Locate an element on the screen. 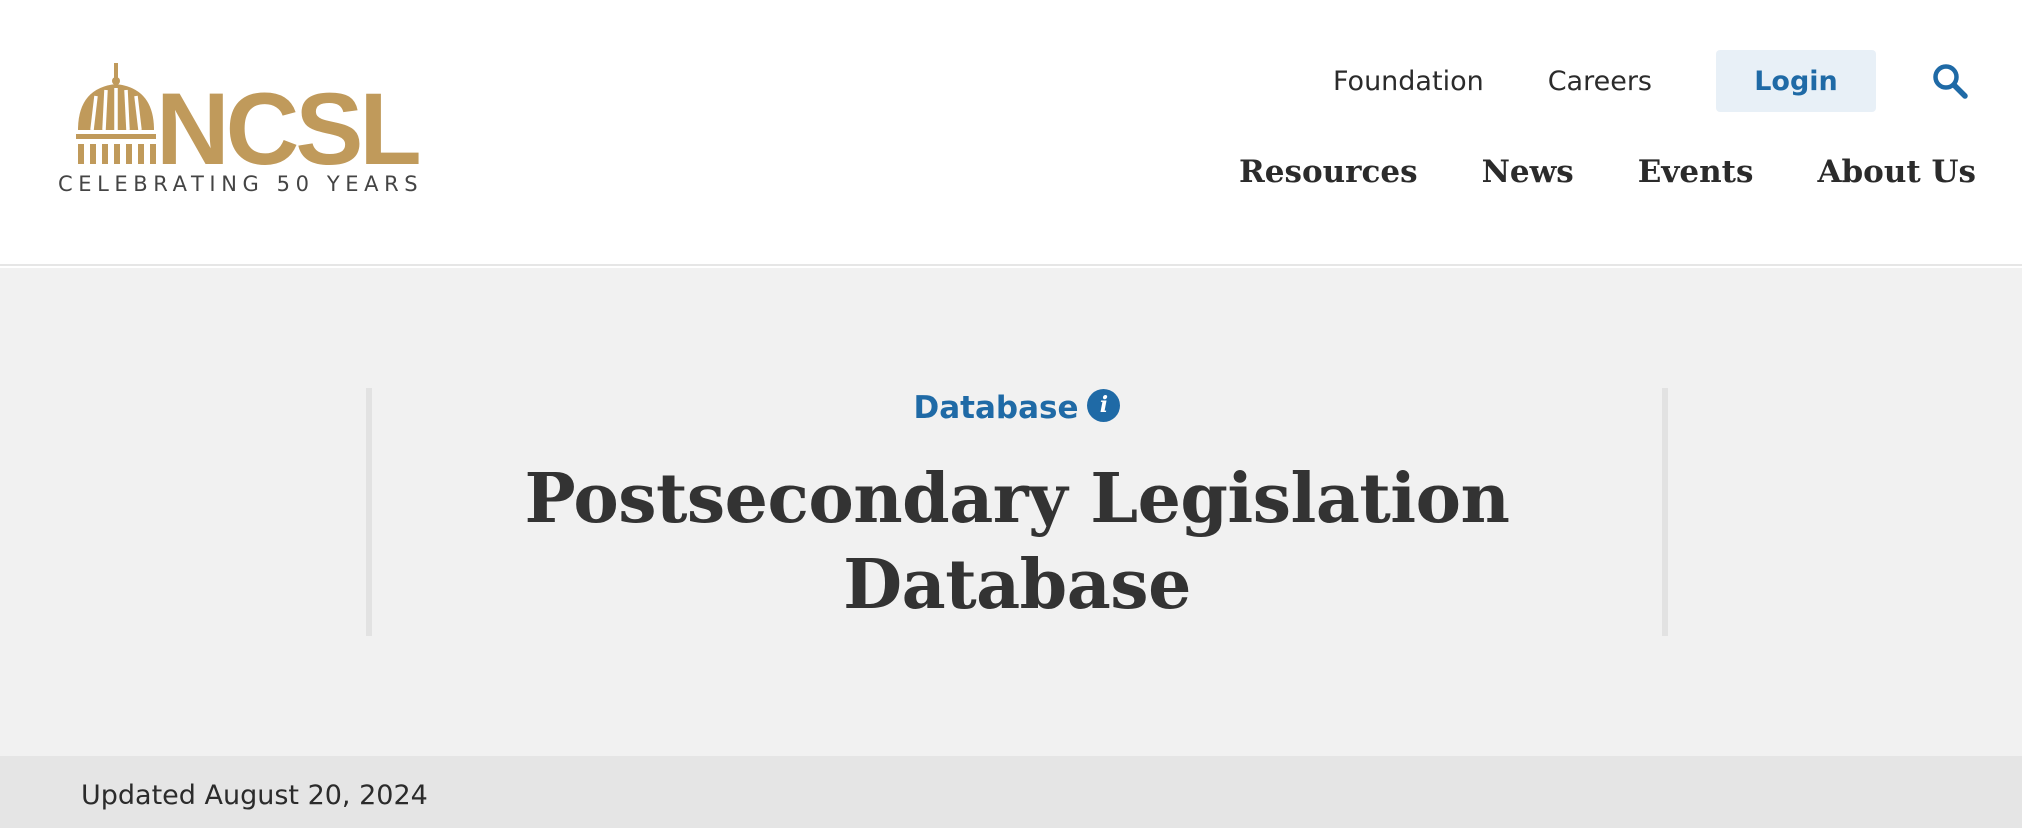 The height and width of the screenshot is (828, 2022). login-button: Login is located at coordinates (1796, 81).